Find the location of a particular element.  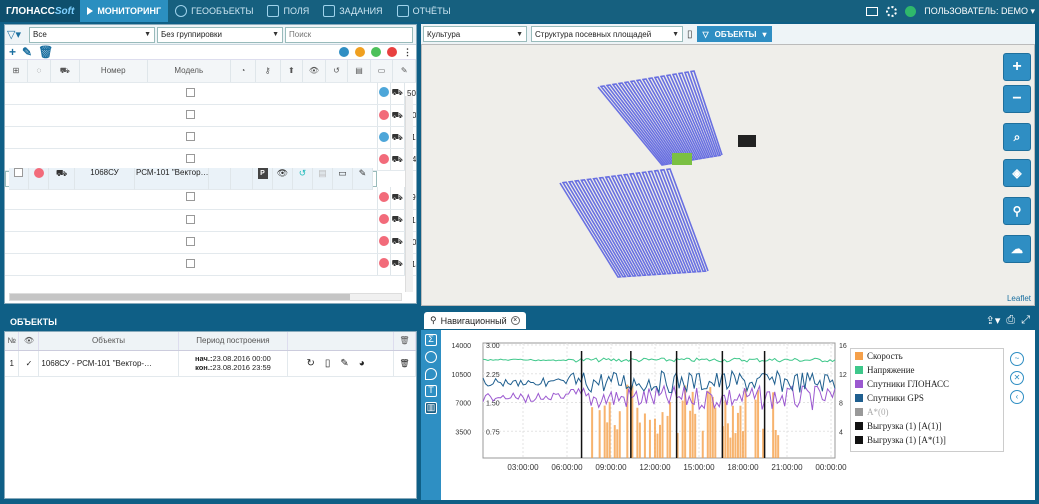

report-icon: ▤ is located at coordinates (323, 179).